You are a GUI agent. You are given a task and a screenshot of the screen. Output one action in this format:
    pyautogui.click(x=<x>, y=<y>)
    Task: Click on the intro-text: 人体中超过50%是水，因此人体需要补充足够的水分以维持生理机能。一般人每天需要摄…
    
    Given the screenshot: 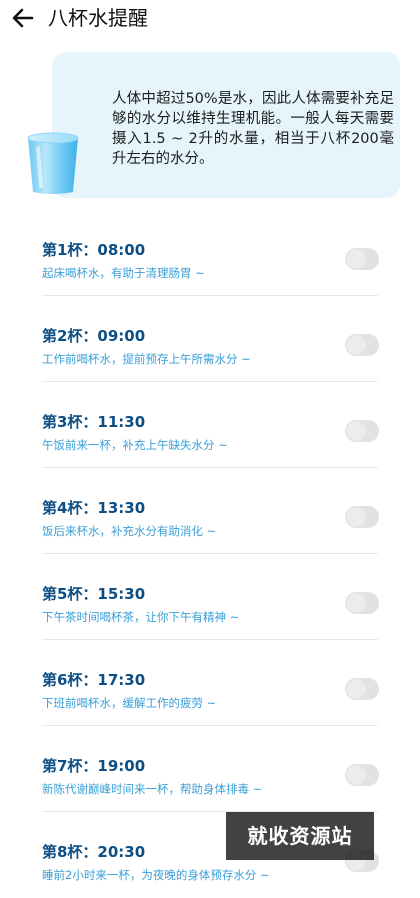 What is the action you would take?
    pyautogui.click(x=253, y=129)
    